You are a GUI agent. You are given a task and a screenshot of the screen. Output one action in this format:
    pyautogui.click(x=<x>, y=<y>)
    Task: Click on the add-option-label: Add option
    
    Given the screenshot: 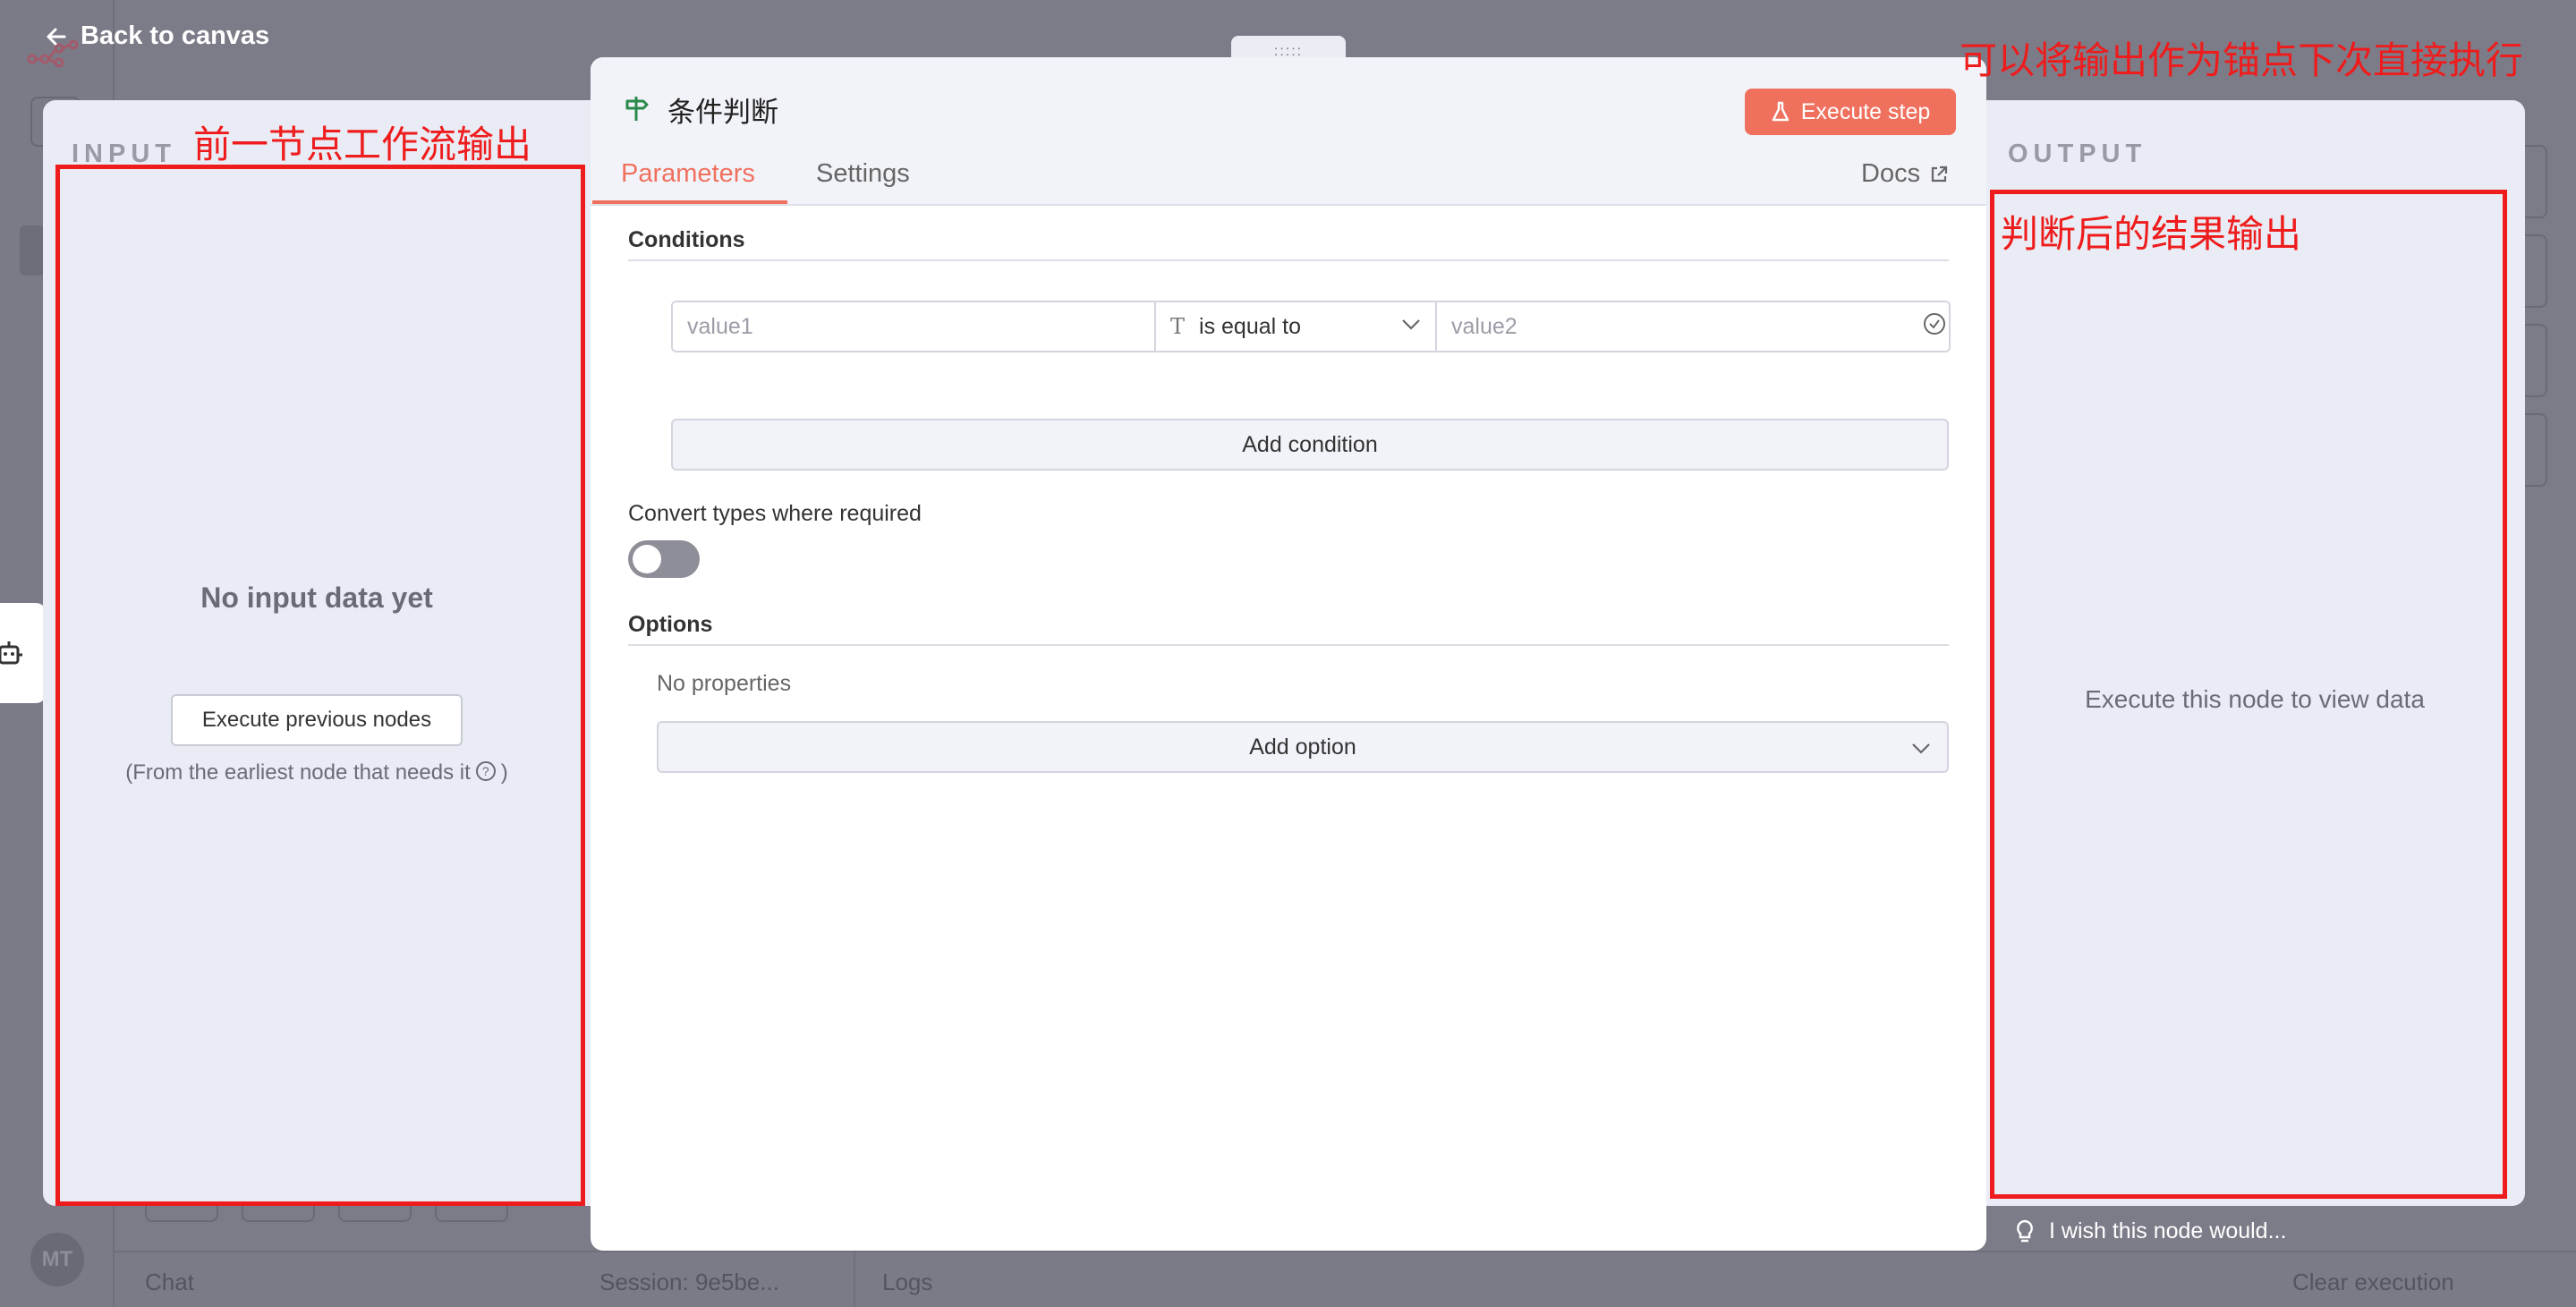 What is the action you would take?
    pyautogui.click(x=1302, y=747)
    